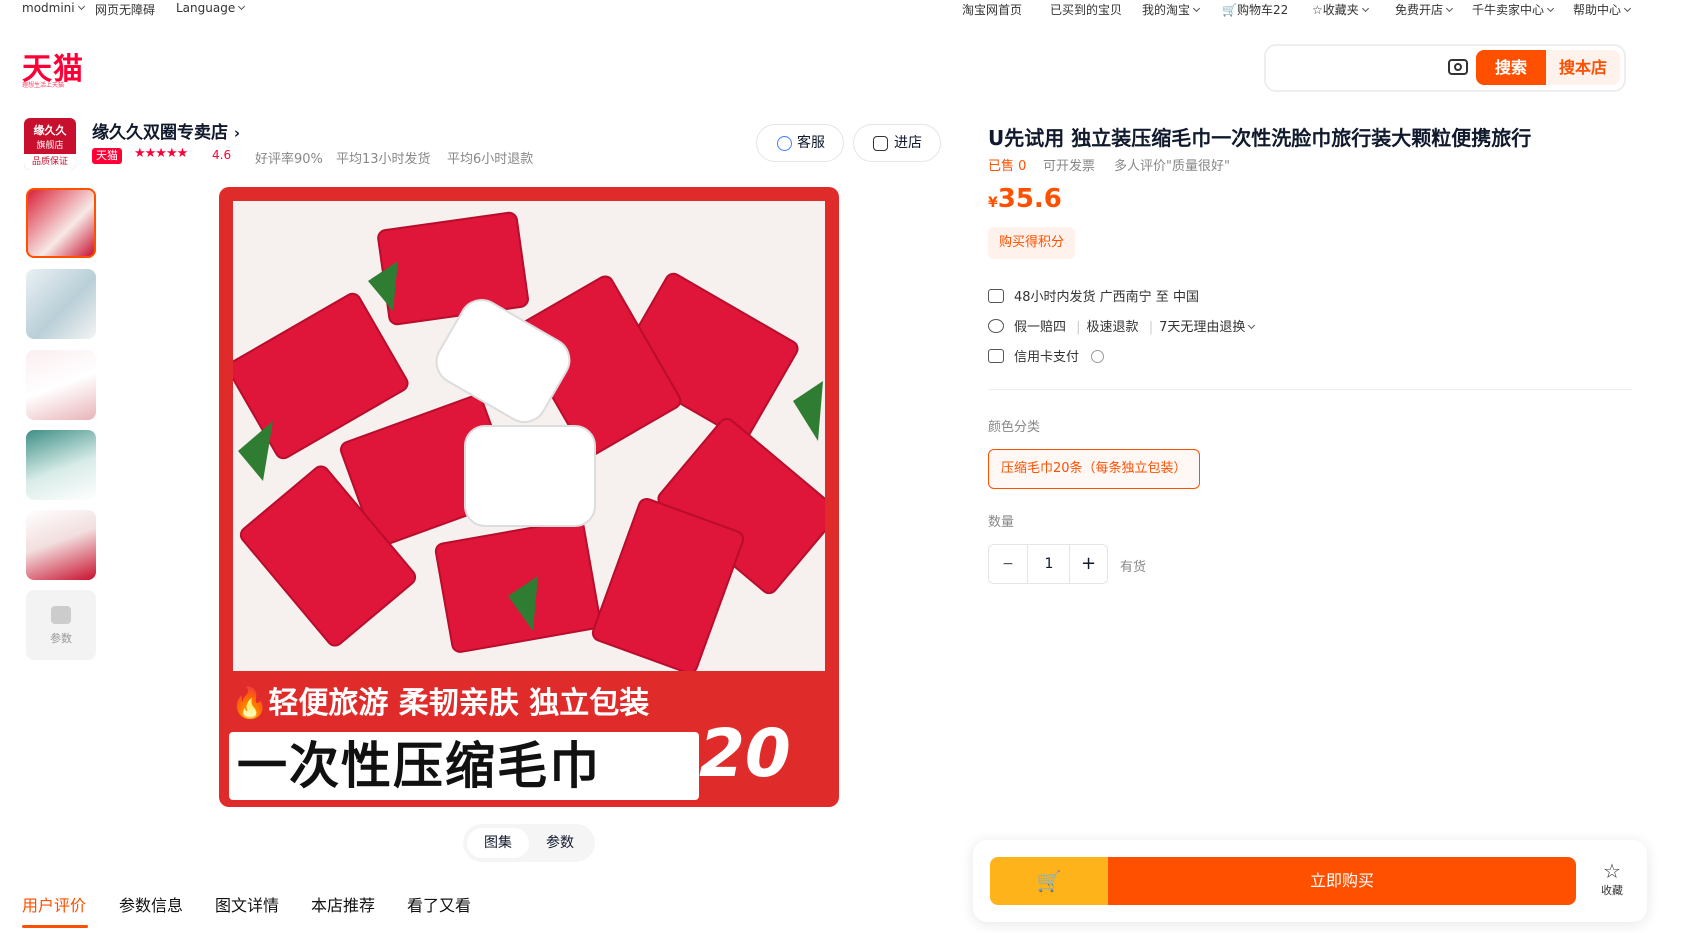  I want to click on camera-icon, so click(1458, 67).